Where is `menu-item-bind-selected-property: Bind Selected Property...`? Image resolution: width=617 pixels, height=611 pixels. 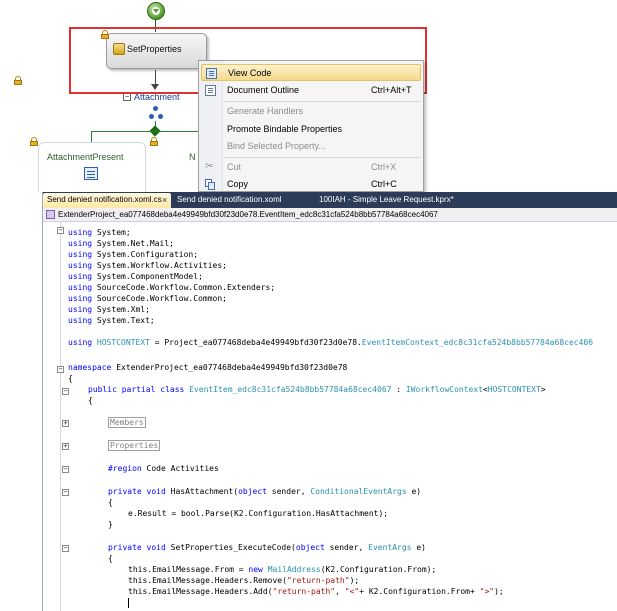
menu-item-bind-selected-property: Bind Selected Property... is located at coordinates (311, 146).